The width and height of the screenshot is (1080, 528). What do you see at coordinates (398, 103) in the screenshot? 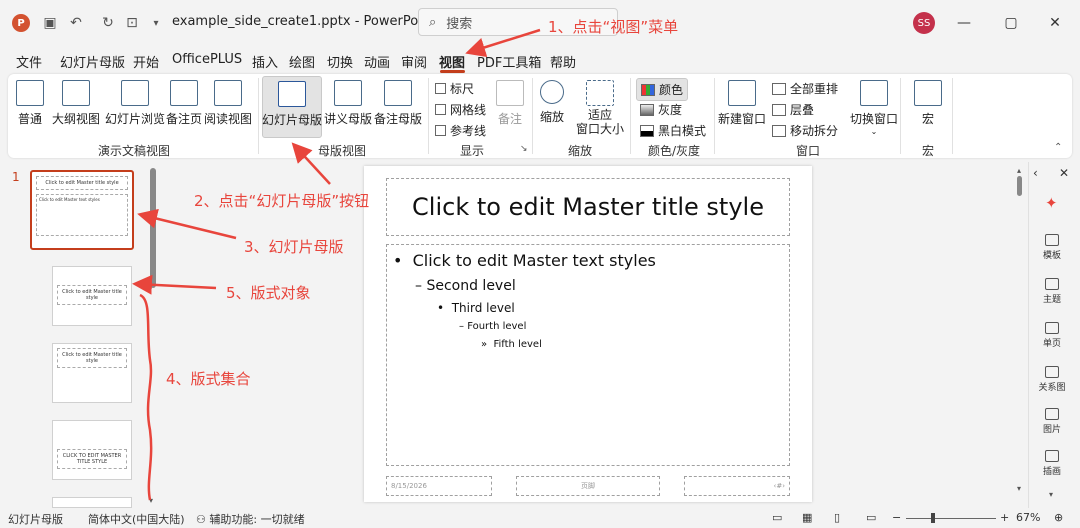
I see `notes-master-button: 备注母版` at bounding box center [398, 103].